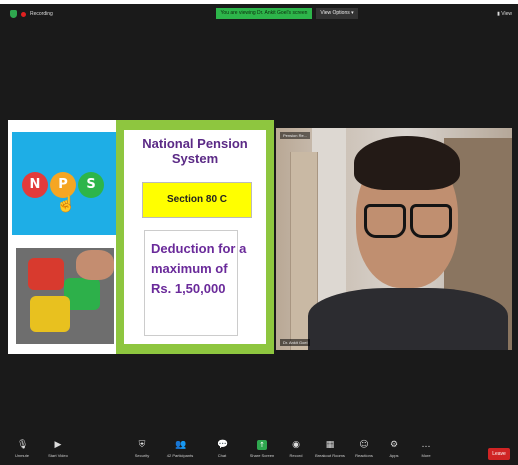 This screenshot has height=465, width=518. I want to click on shield-icon, so click(13, 14).